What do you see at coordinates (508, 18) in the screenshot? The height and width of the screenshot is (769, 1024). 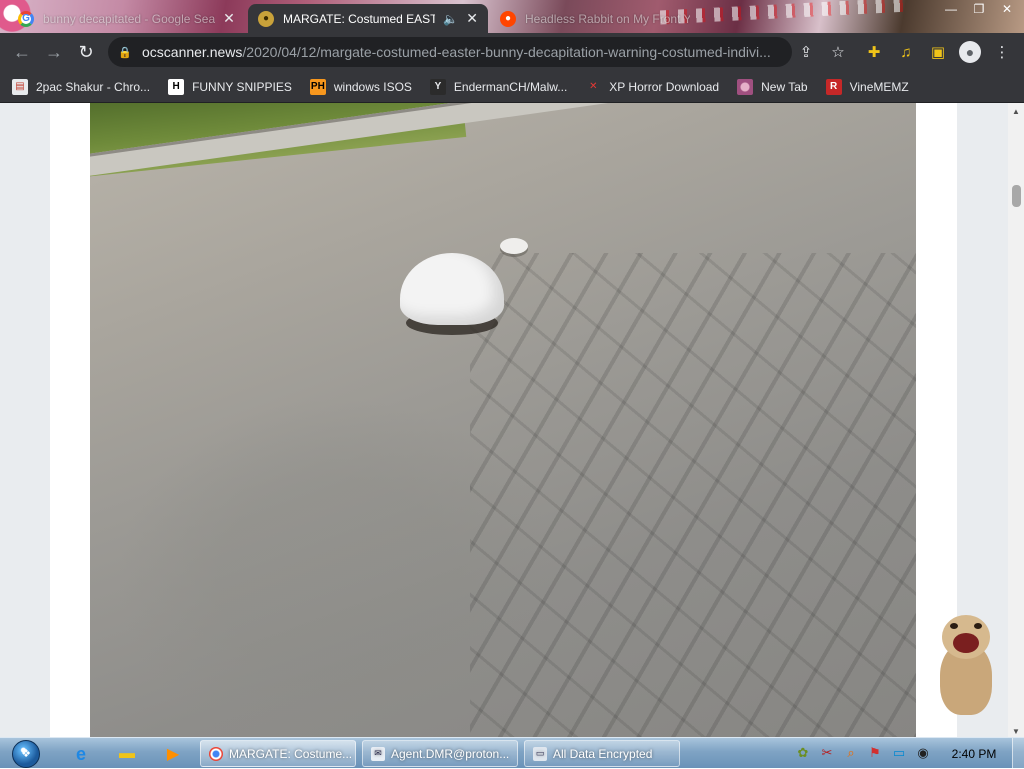 I see `reddit-icon: ●` at bounding box center [508, 18].